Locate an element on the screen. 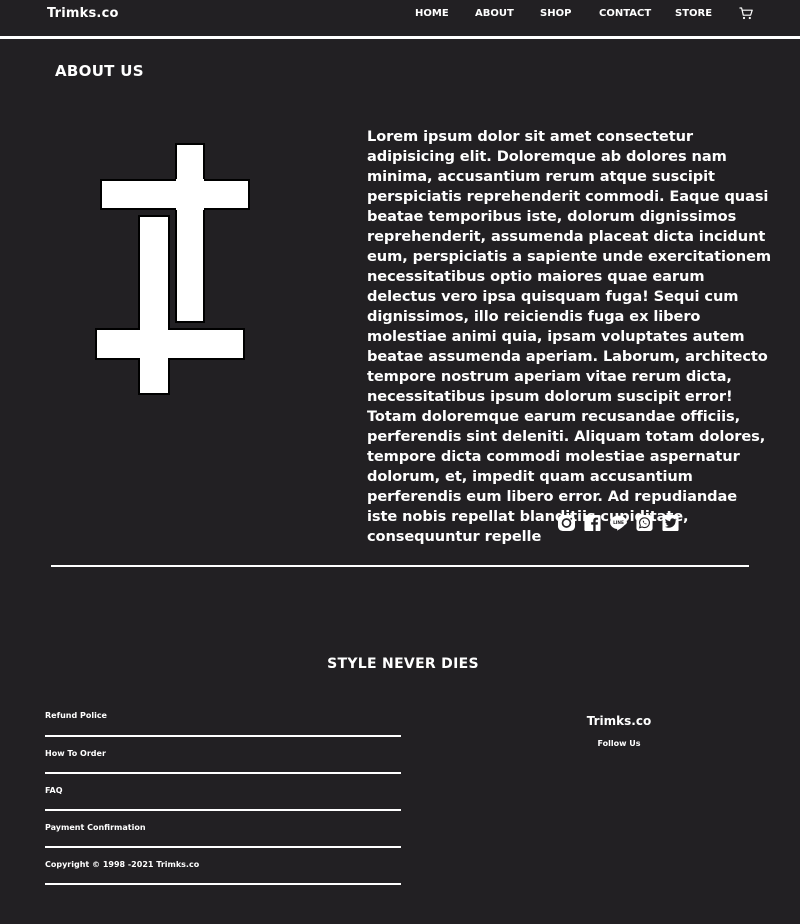 This screenshot has width=800, height=924. footer-copyright: Copyright © 1998 -2021 Trimks.co is located at coordinates (223, 866).